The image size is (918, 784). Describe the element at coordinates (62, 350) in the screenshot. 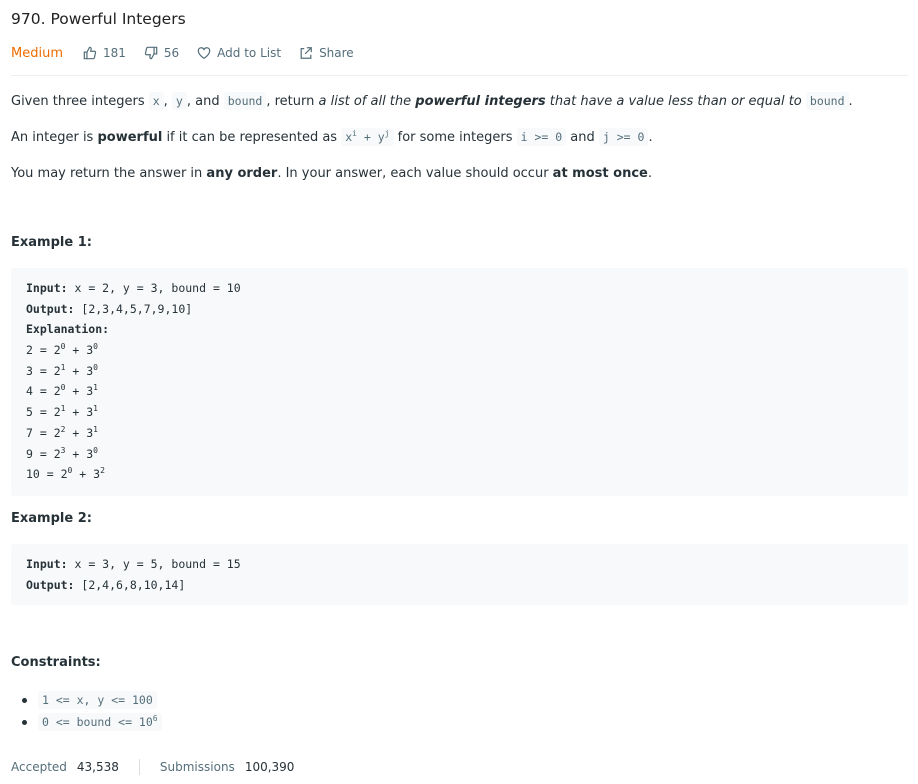

I see `explanation-line: 2 = 20 + 30` at that location.